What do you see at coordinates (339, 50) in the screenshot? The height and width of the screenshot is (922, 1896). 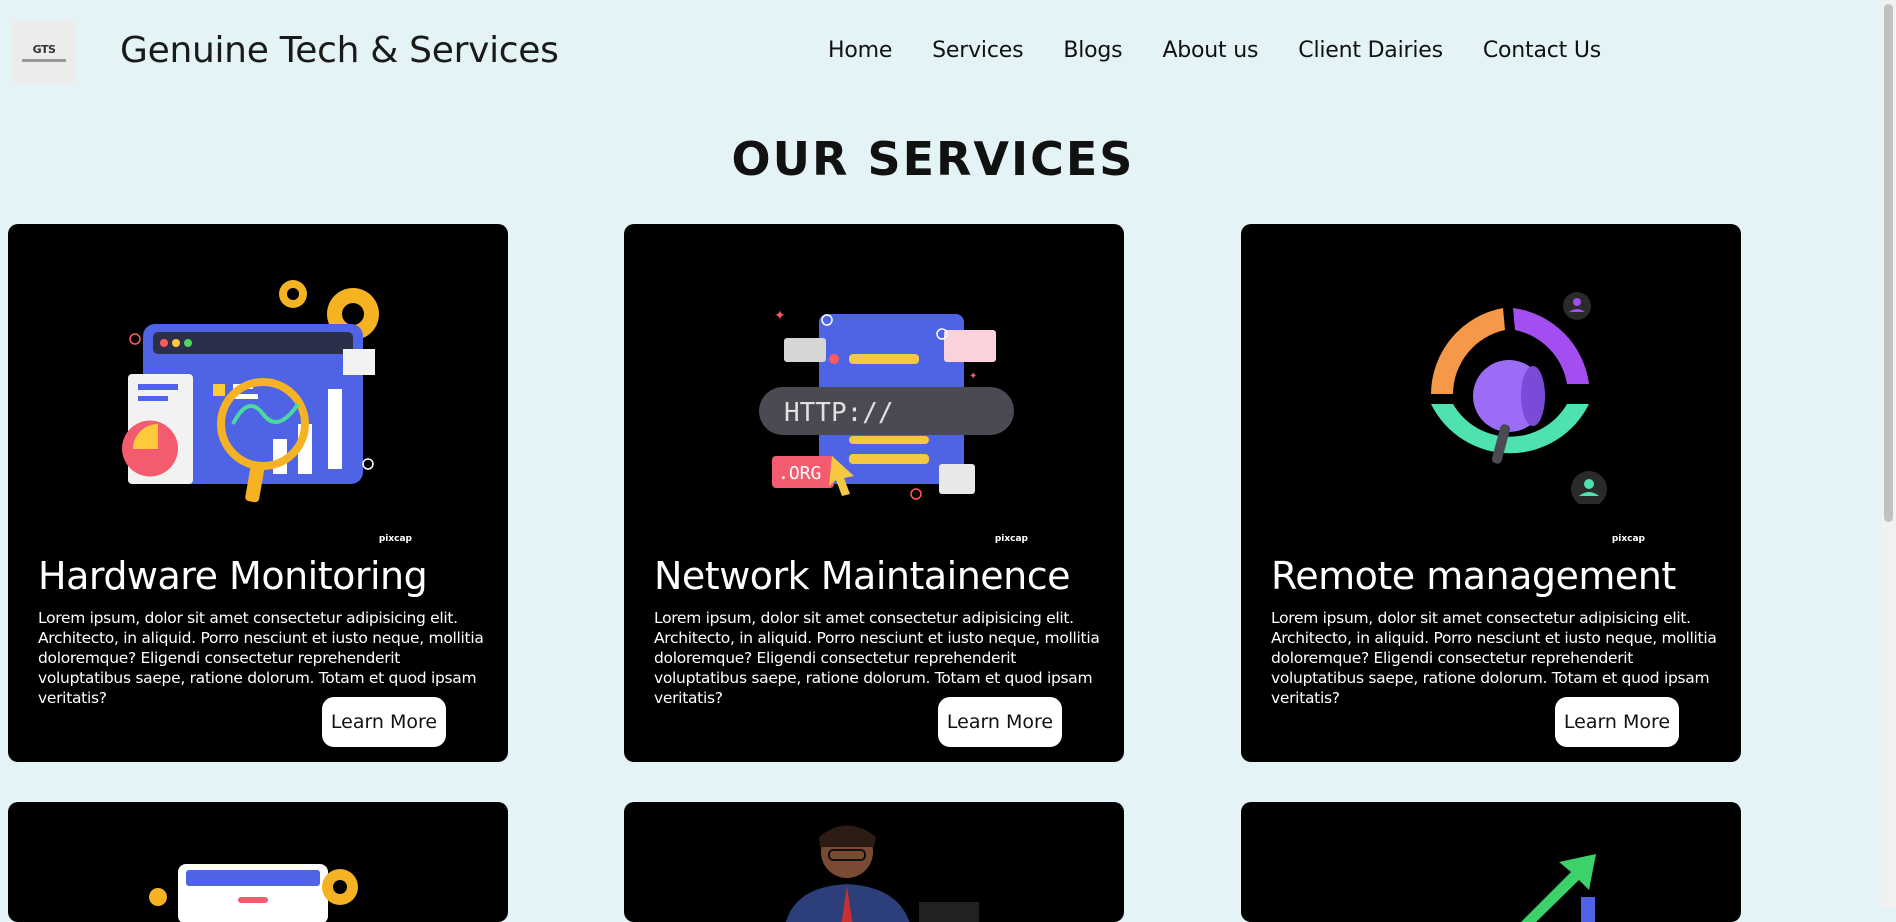 I see `brand-name: Genuine Tech & Services` at bounding box center [339, 50].